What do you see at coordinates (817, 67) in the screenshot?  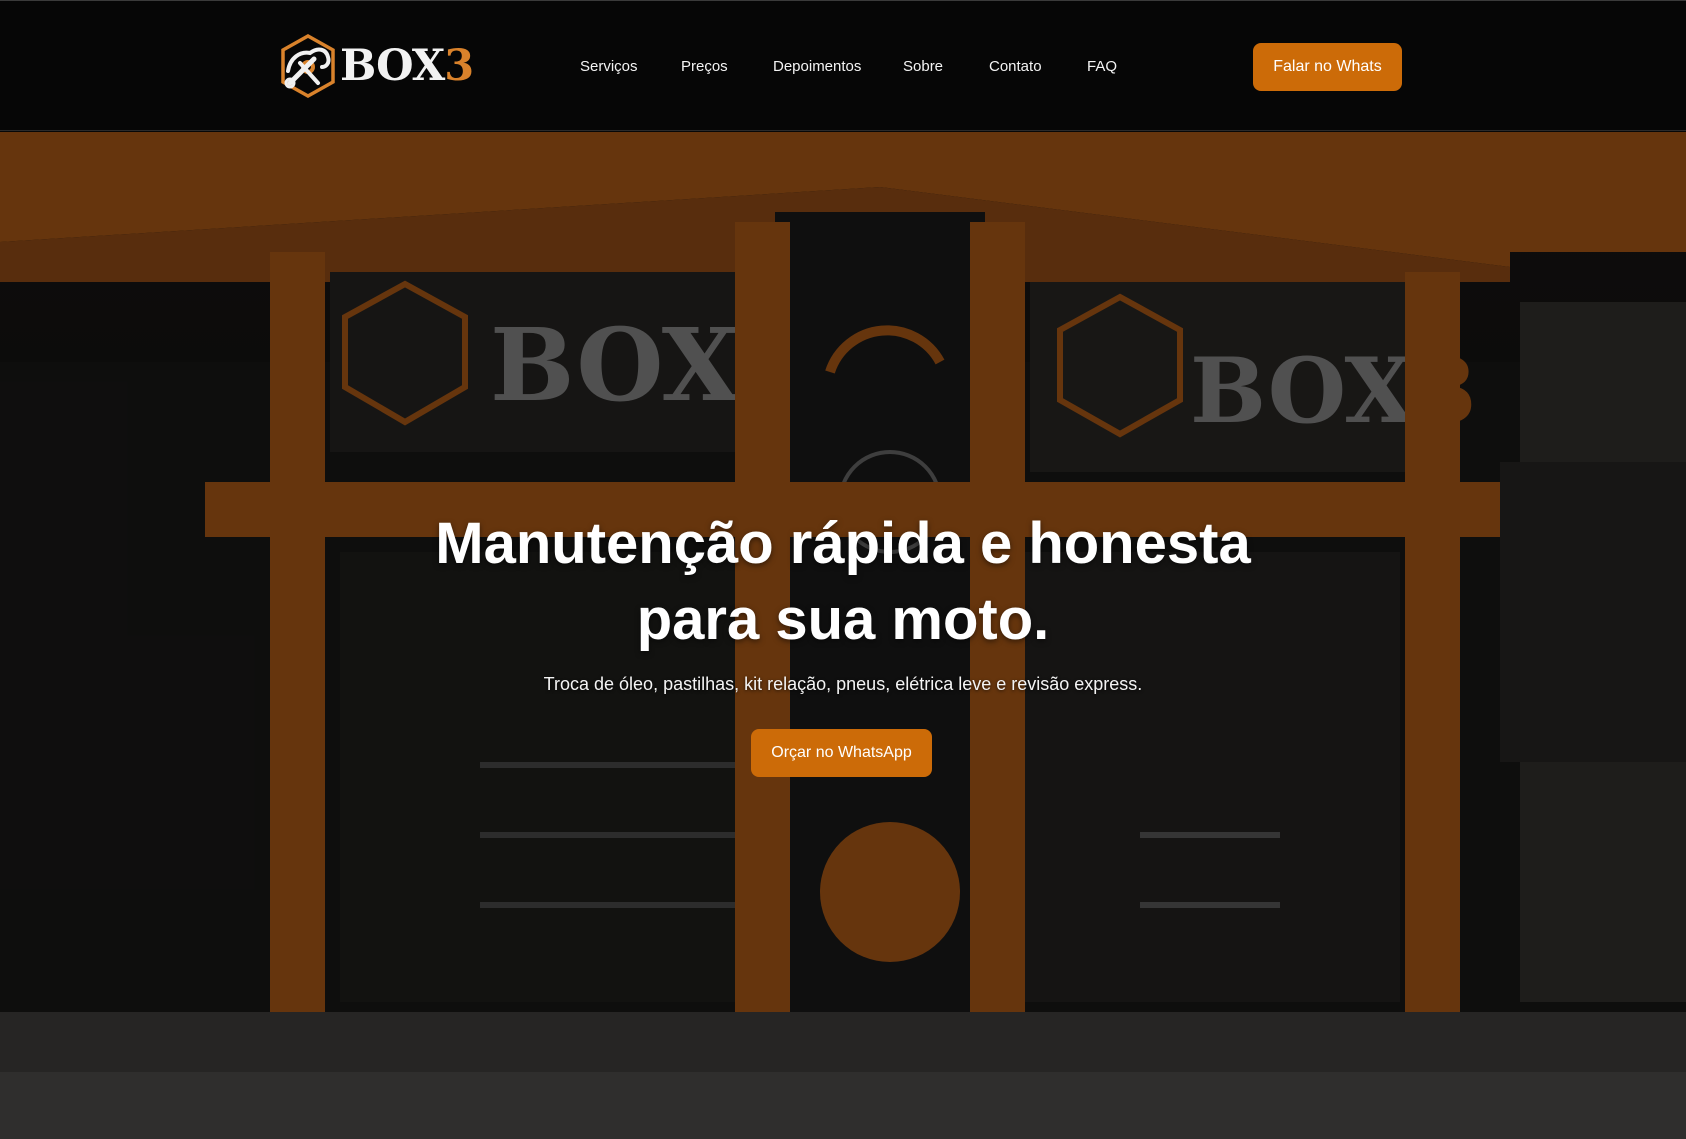 I see `nav-depoimentos: Depoimentos` at bounding box center [817, 67].